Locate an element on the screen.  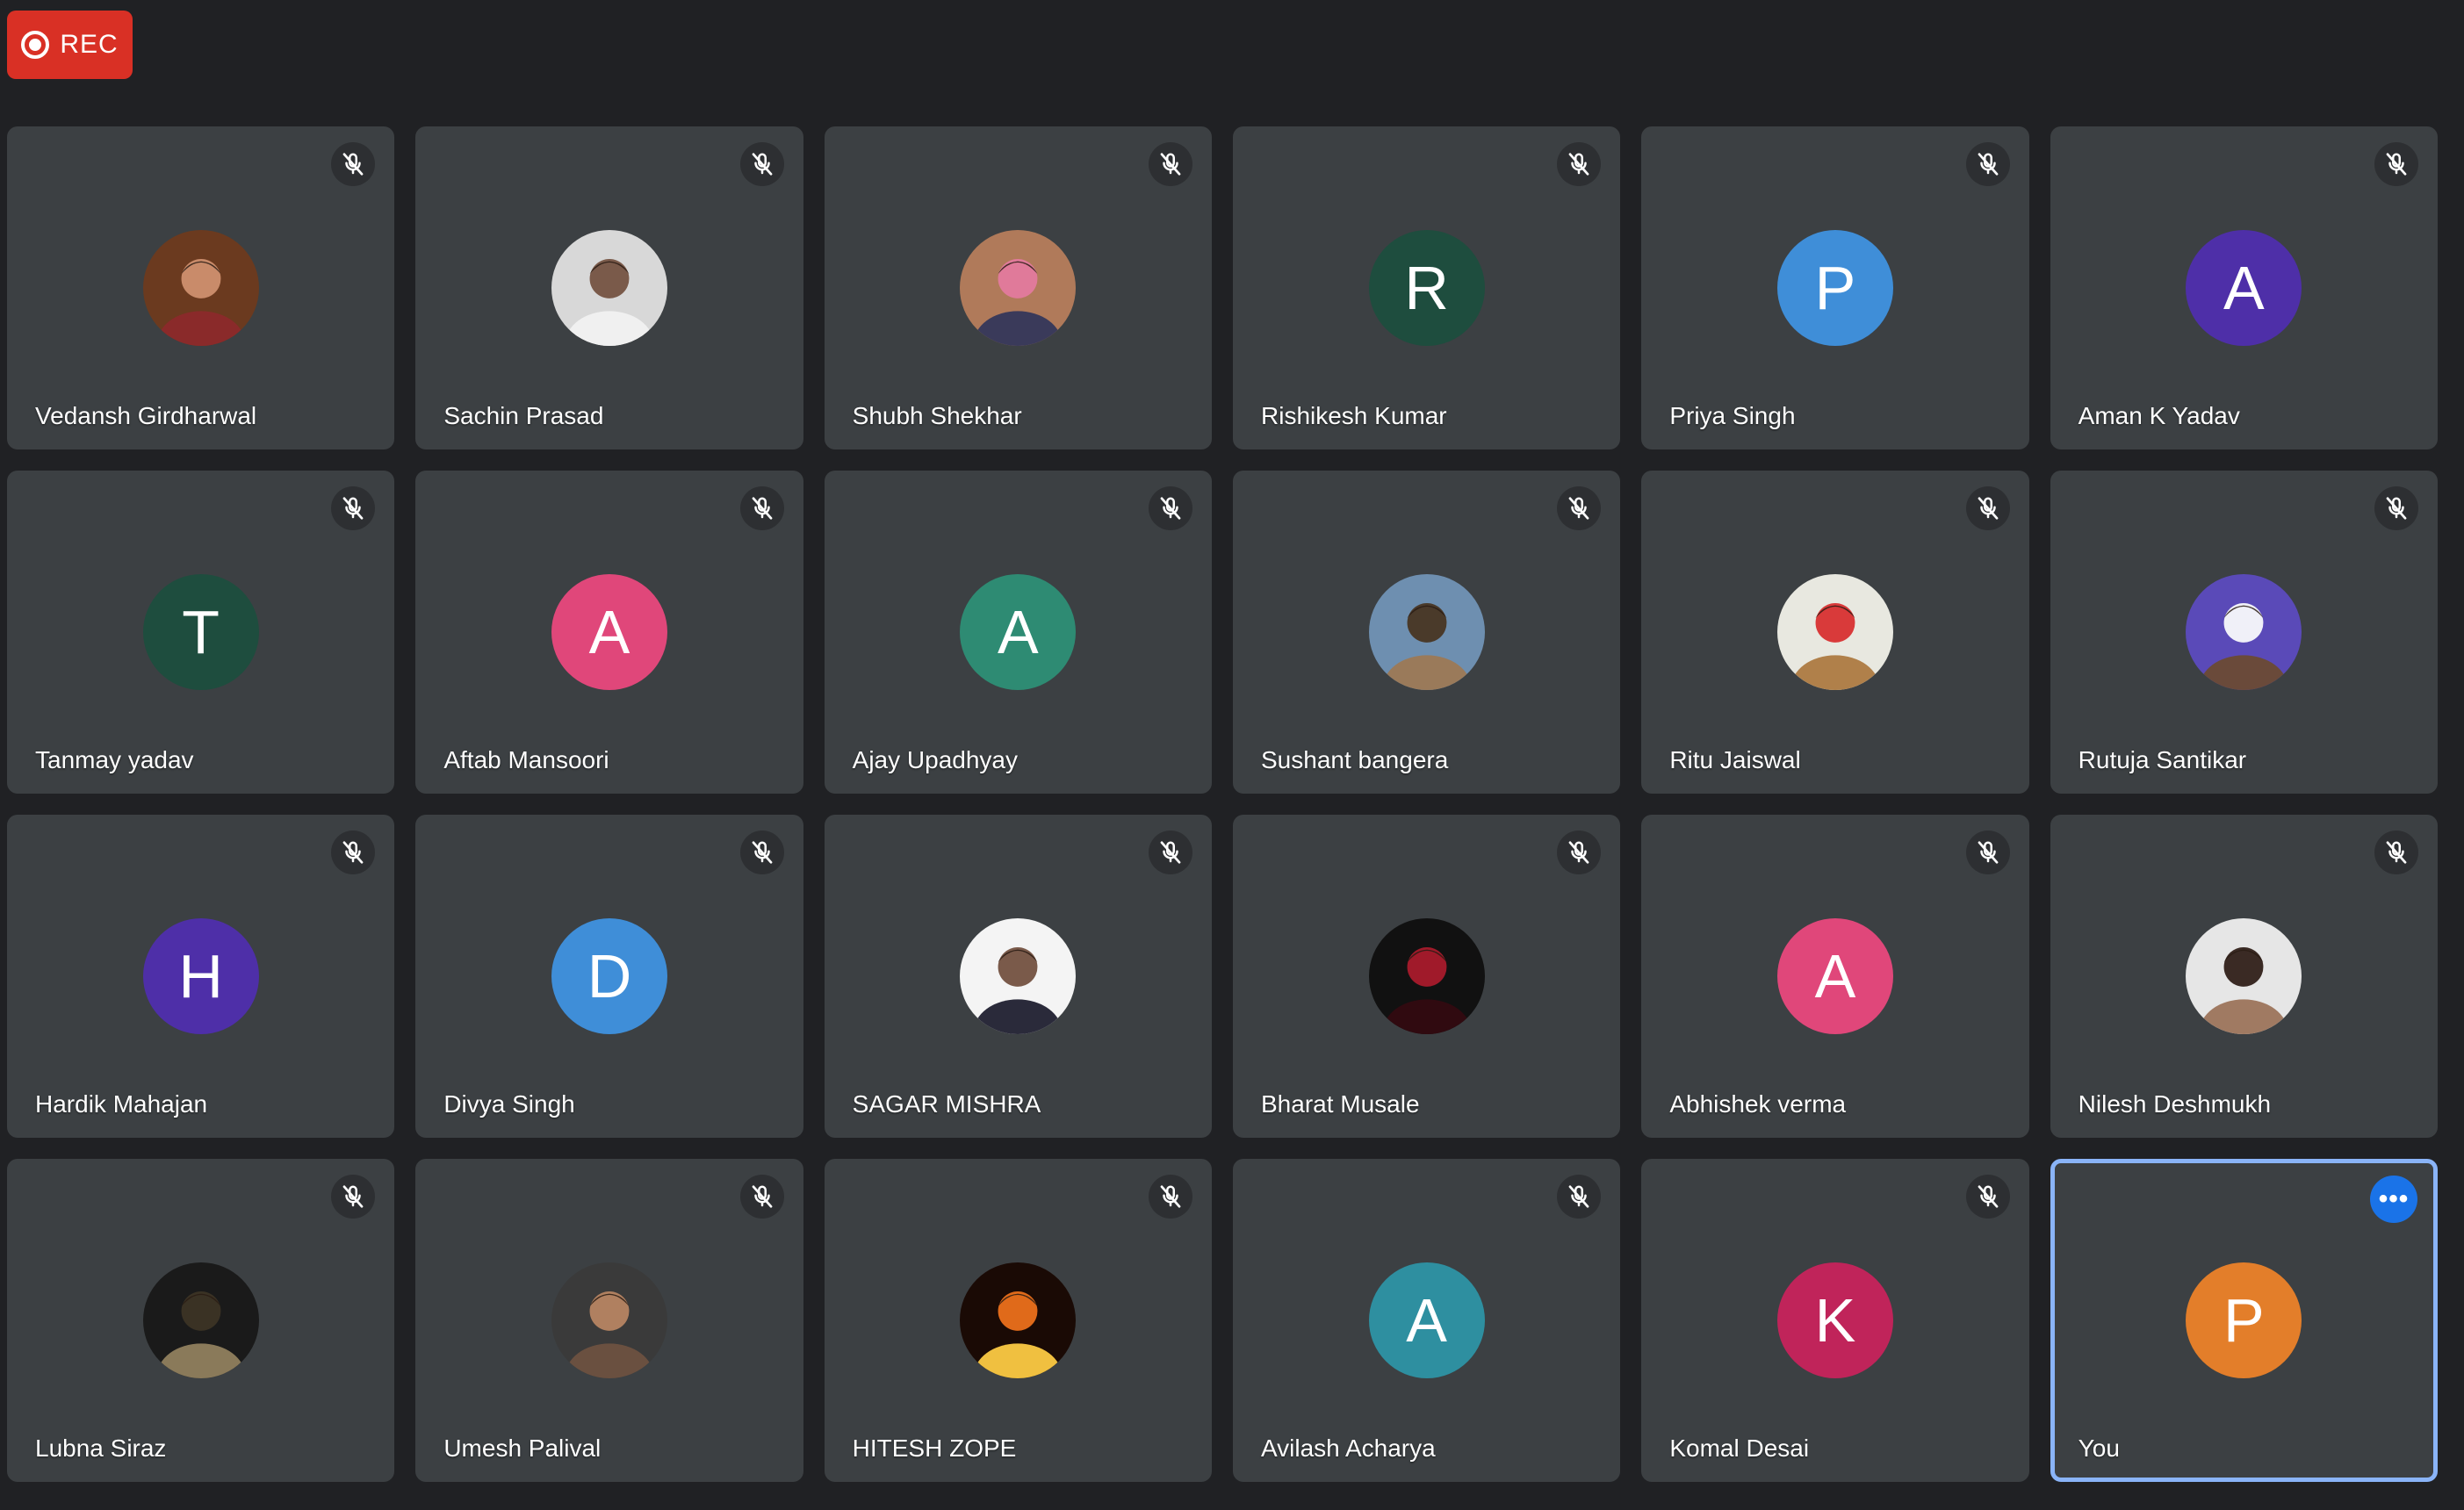
participant-name: Tanmay yadav is located at coordinates (114, 759).